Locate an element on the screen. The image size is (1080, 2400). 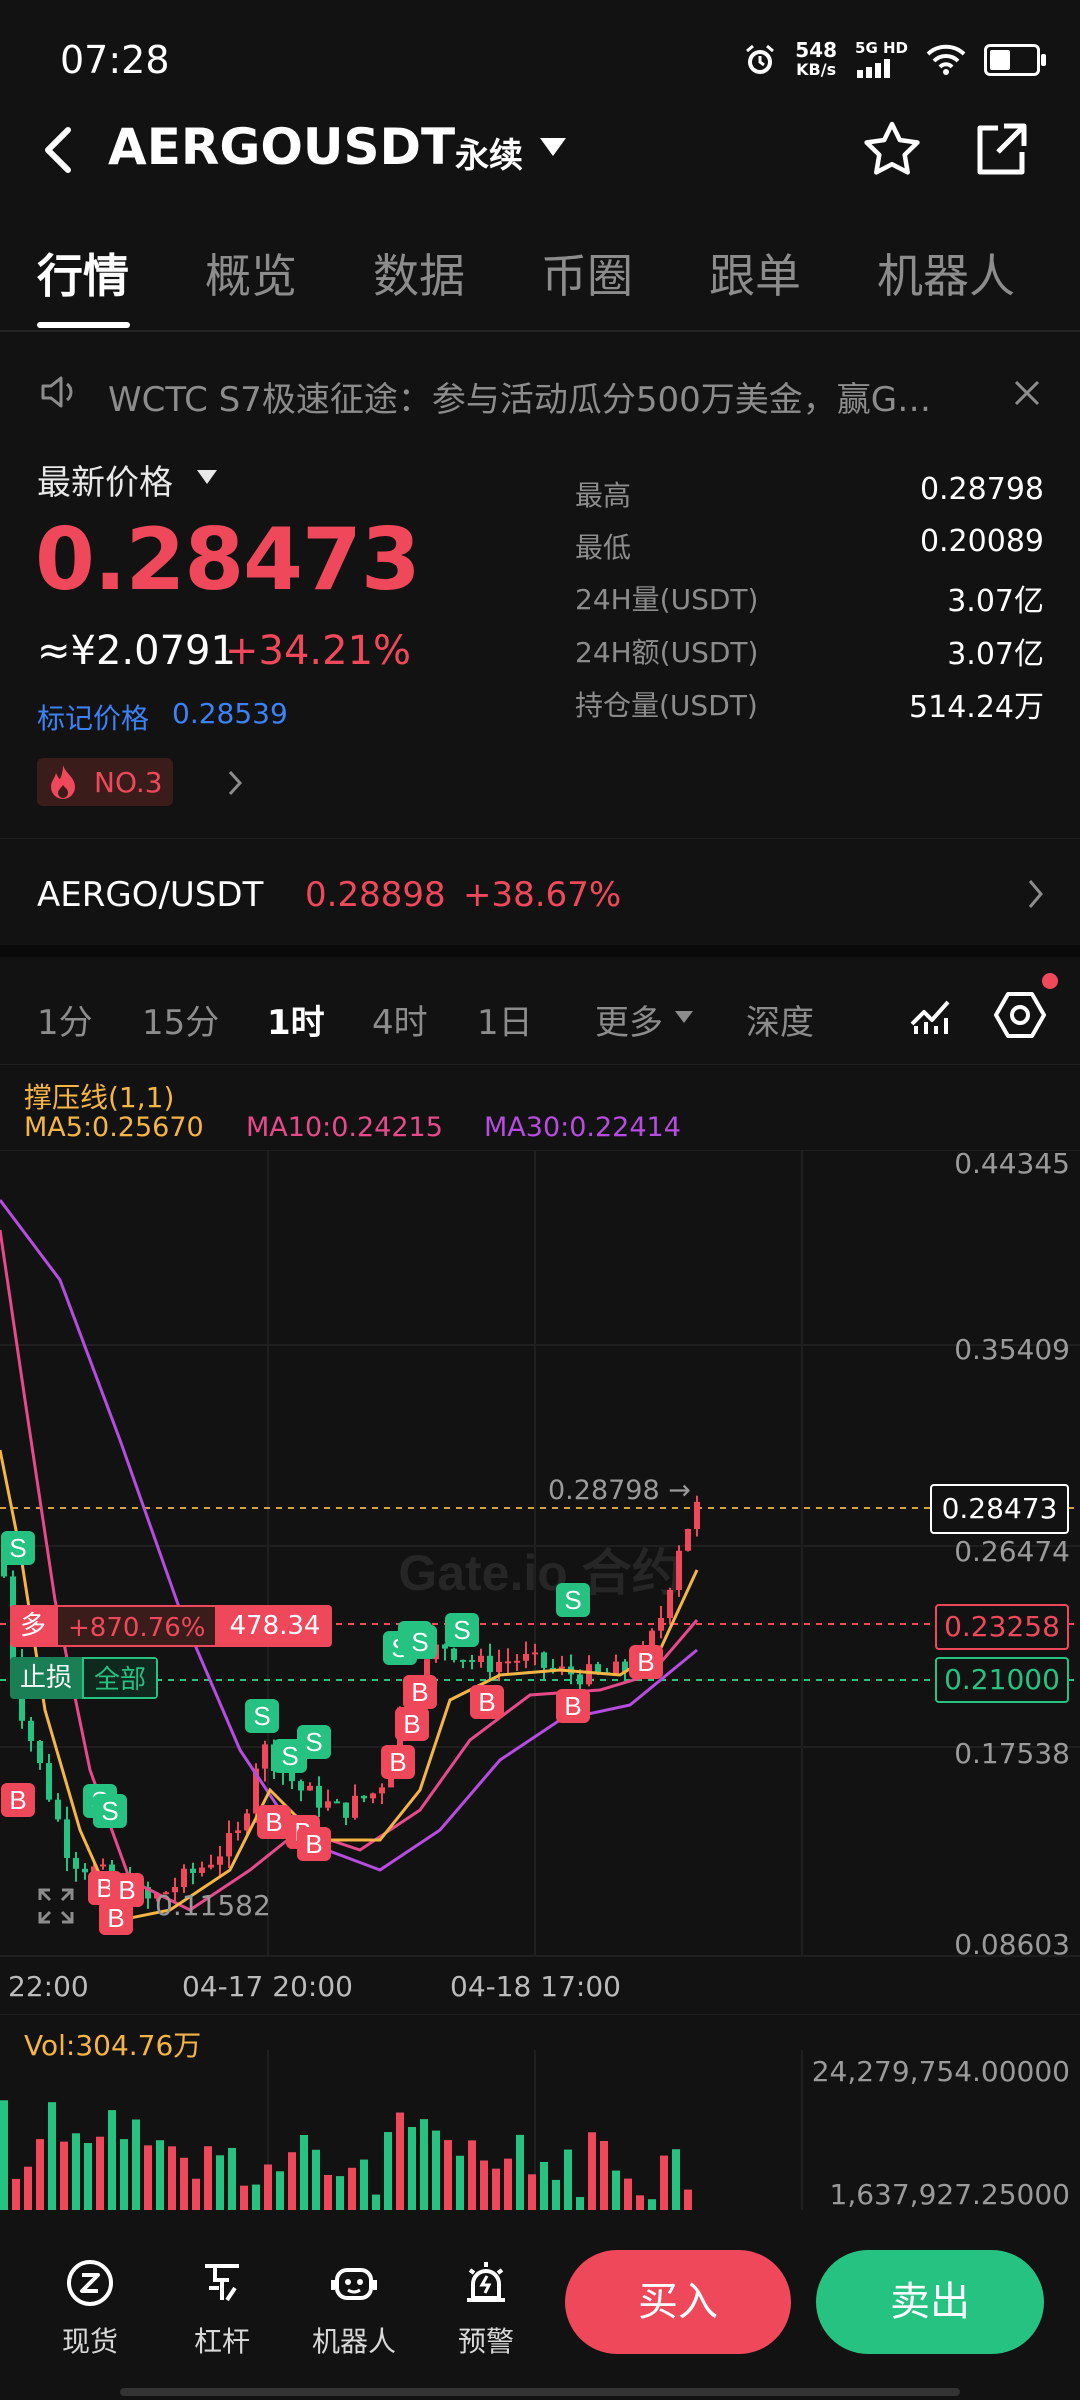
settings-icon is located at coordinates (1020, 1015).